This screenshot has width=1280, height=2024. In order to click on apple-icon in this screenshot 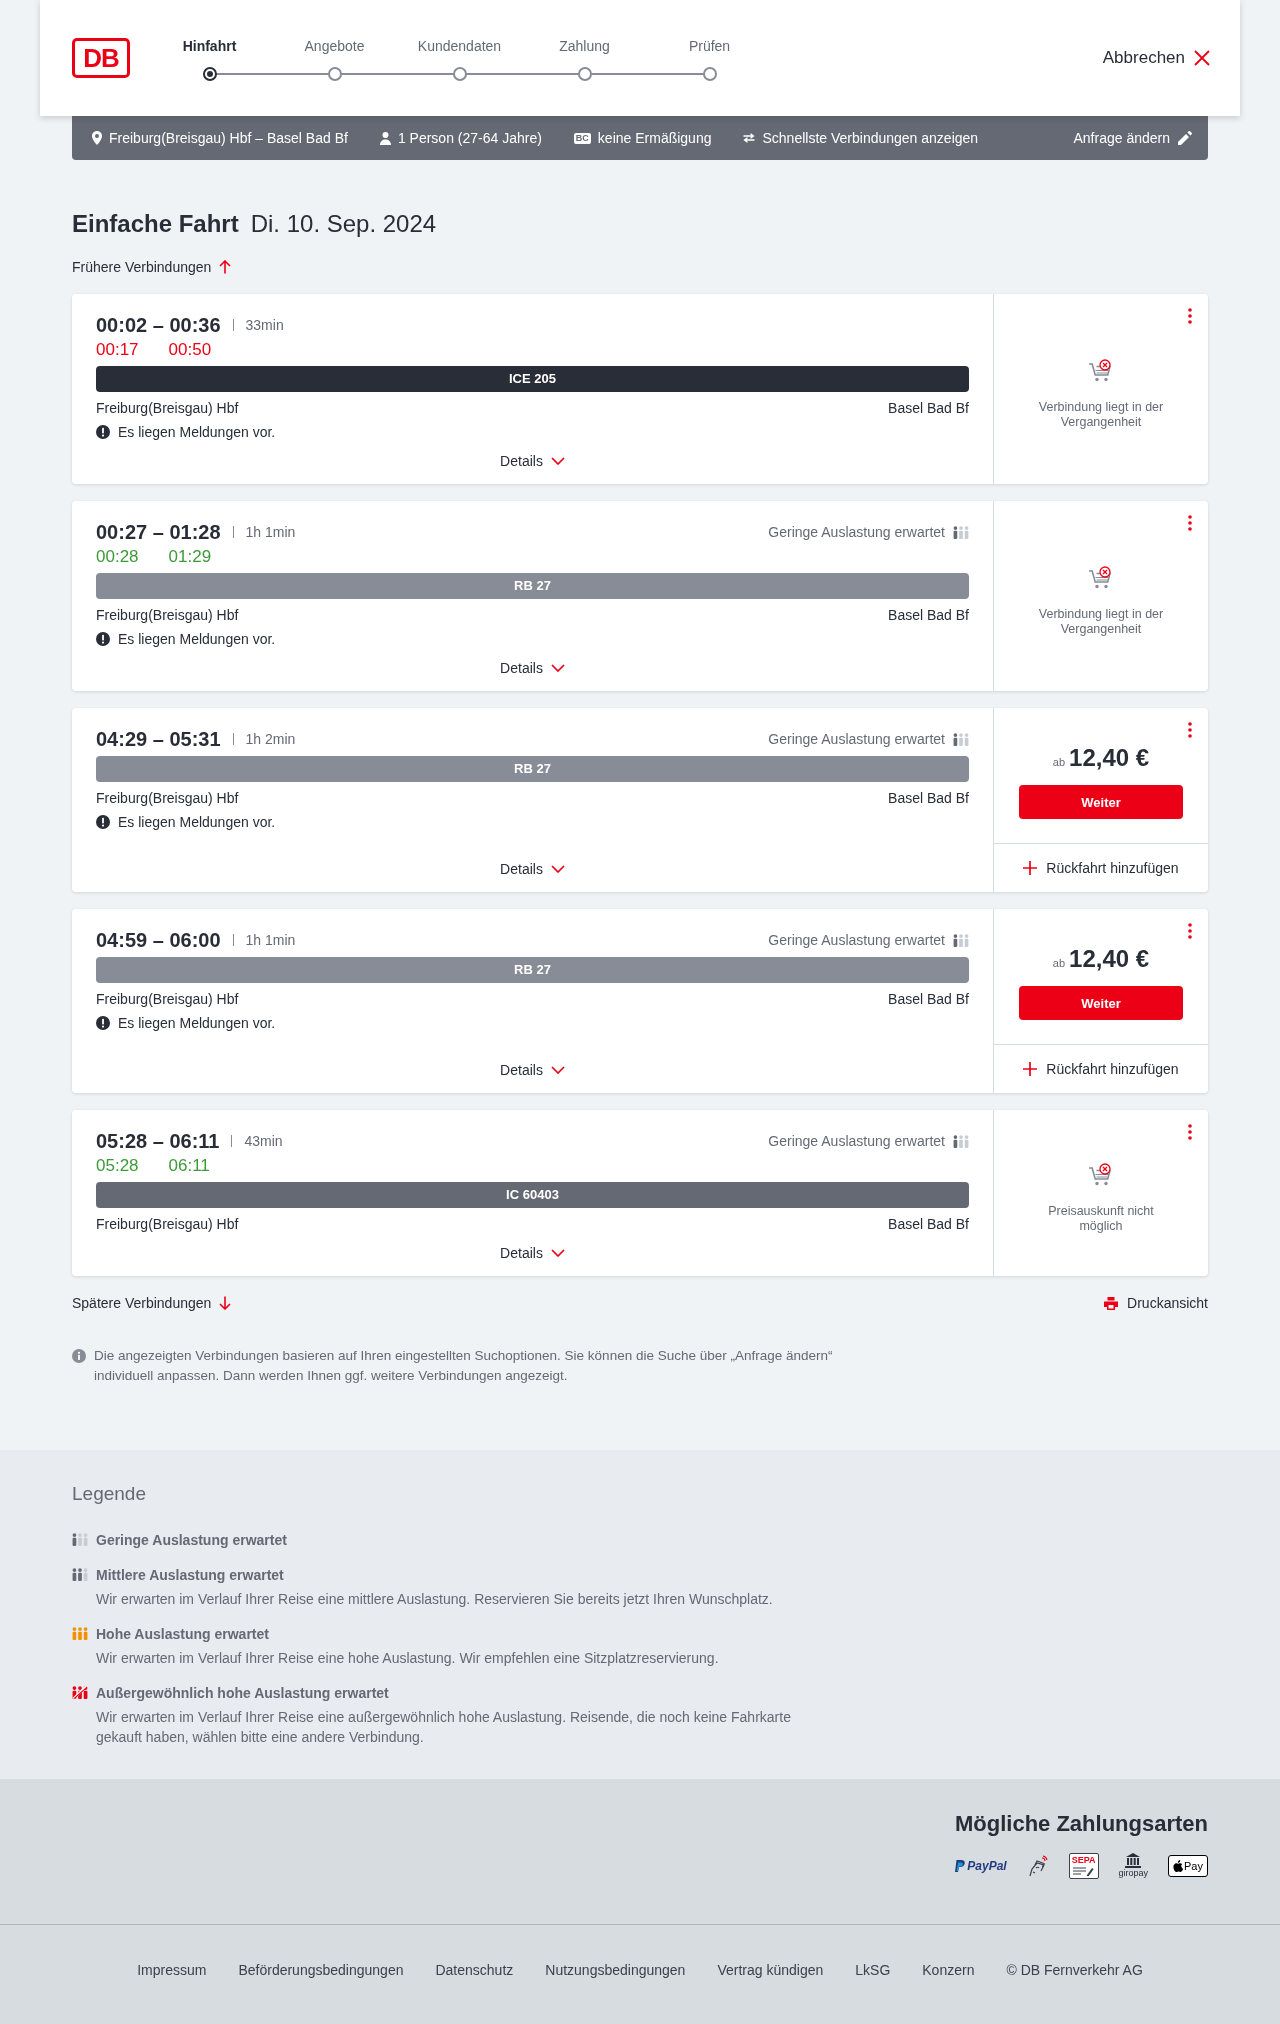, I will do `click(1178, 1866)`.